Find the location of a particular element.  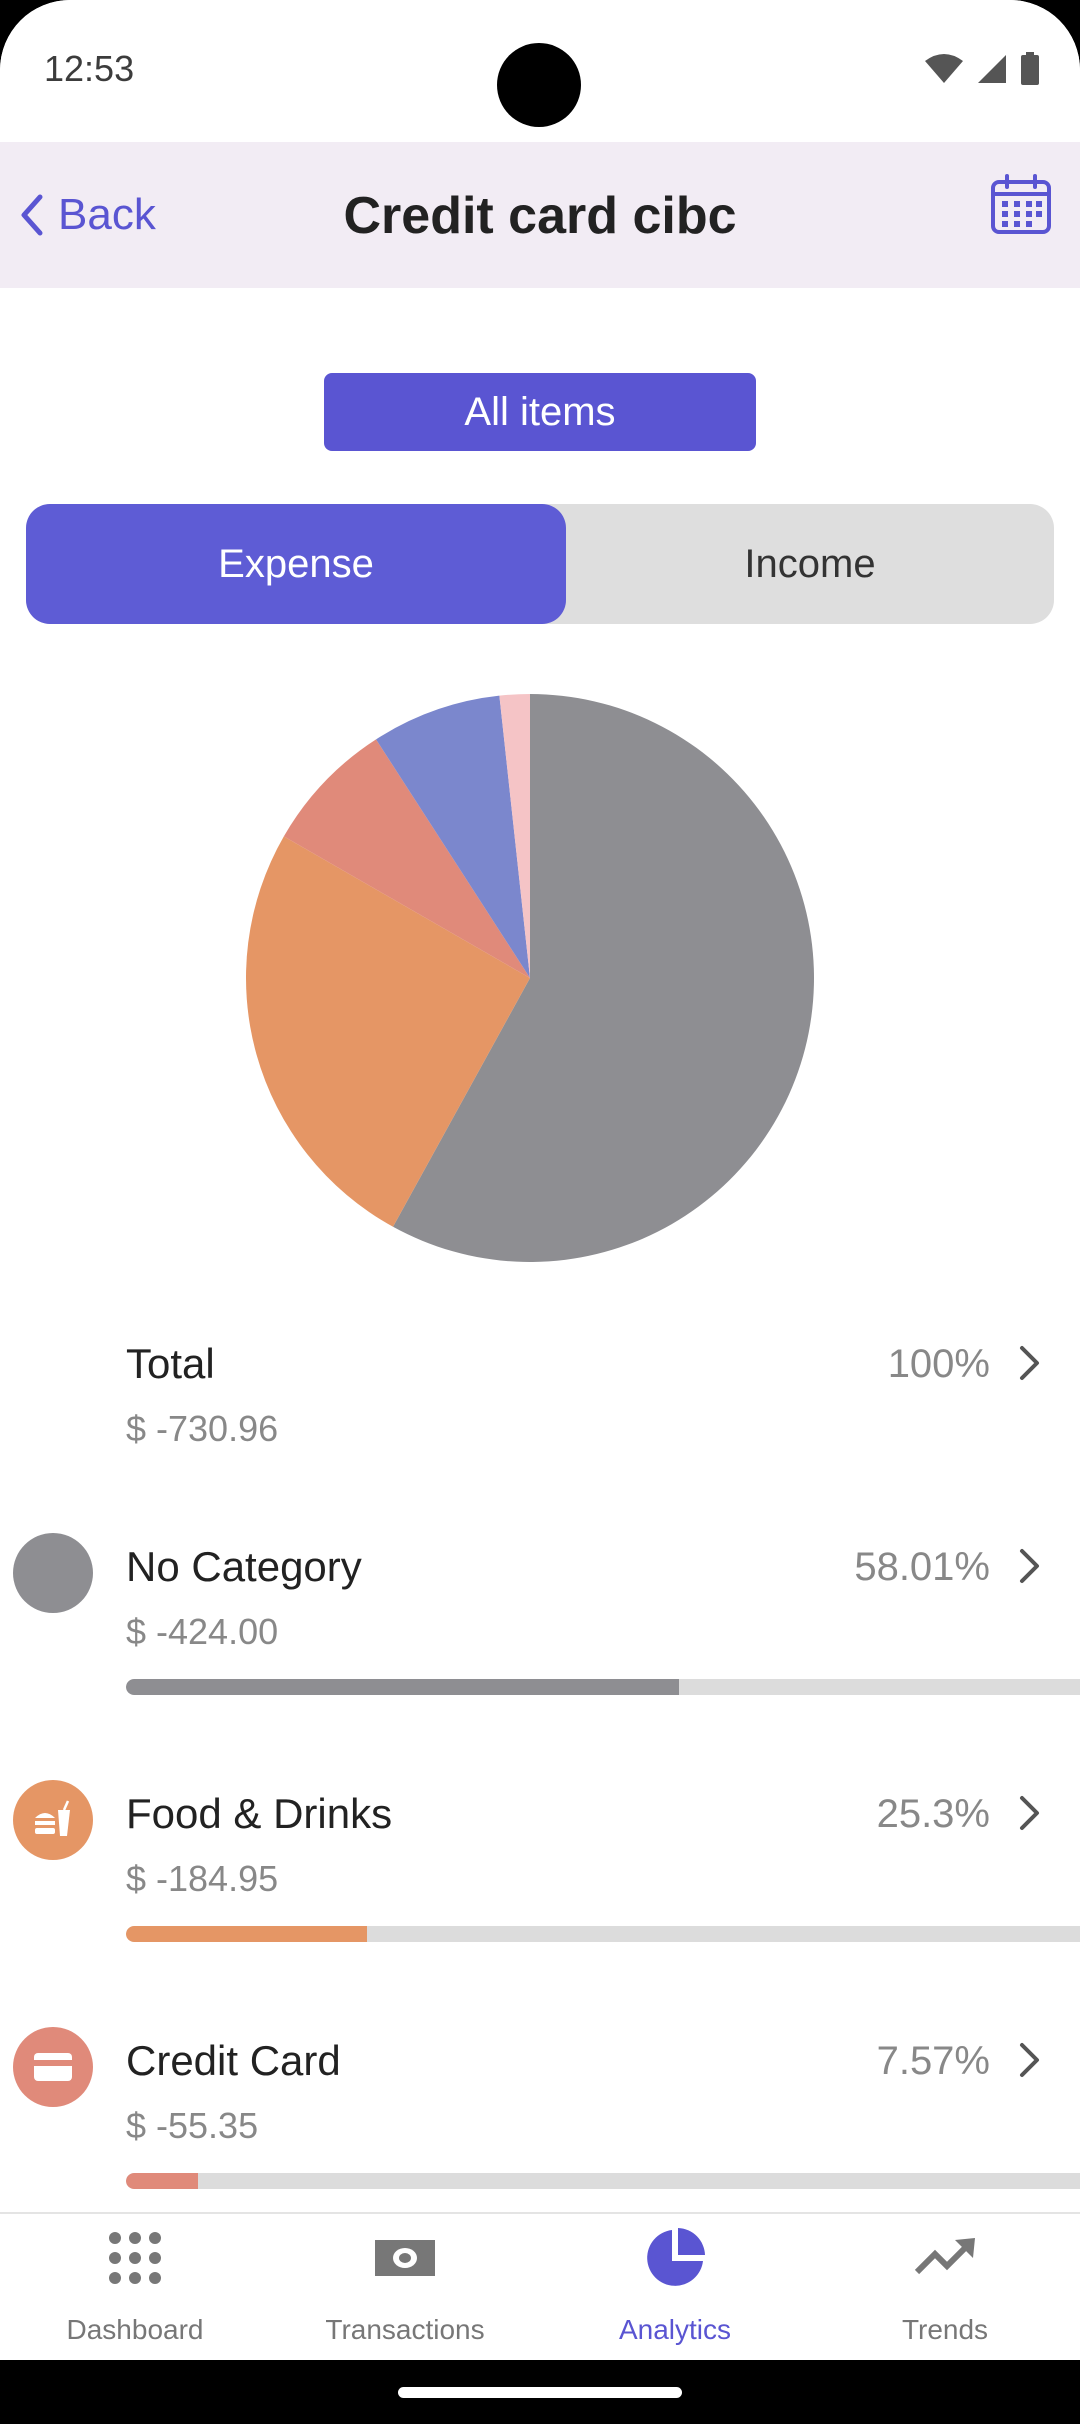

nav-analytics: Analytics is located at coordinates (675, 2287).